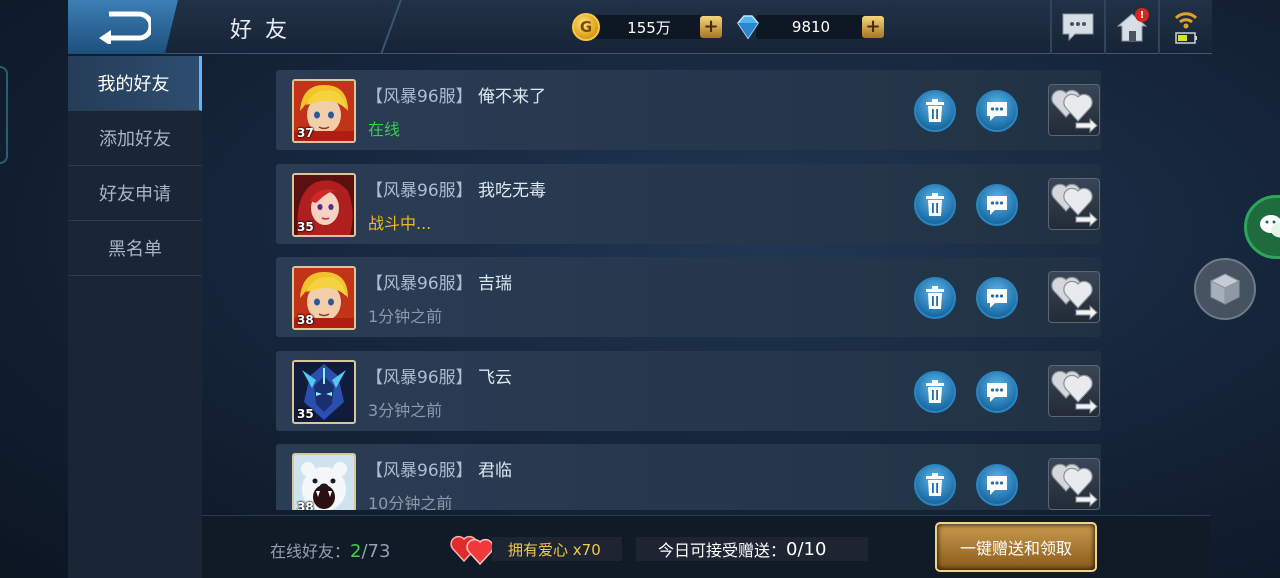 The height and width of the screenshot is (578, 1280). I want to click on cube-icon, so click(1225, 289).